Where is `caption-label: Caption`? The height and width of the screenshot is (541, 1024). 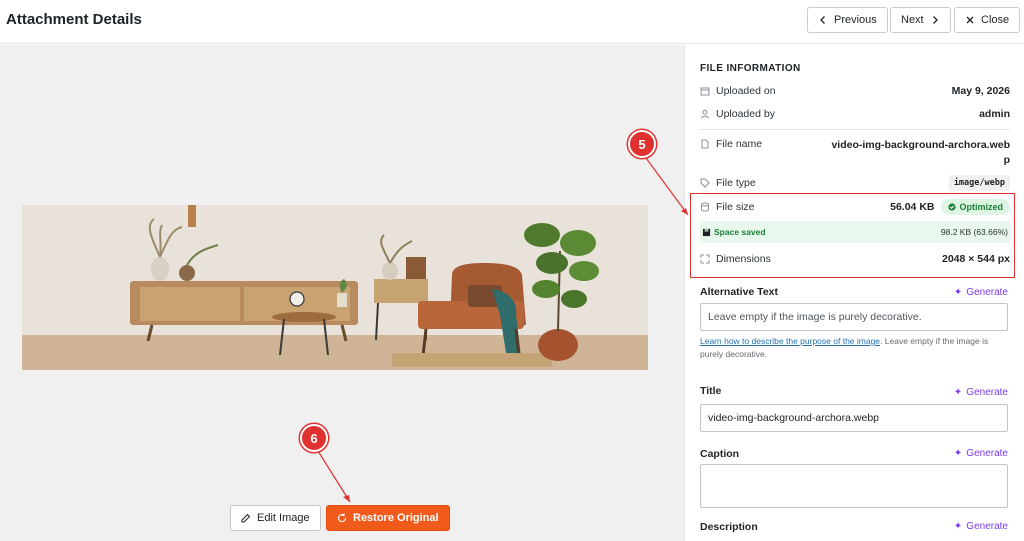 caption-label: Caption is located at coordinates (720, 454).